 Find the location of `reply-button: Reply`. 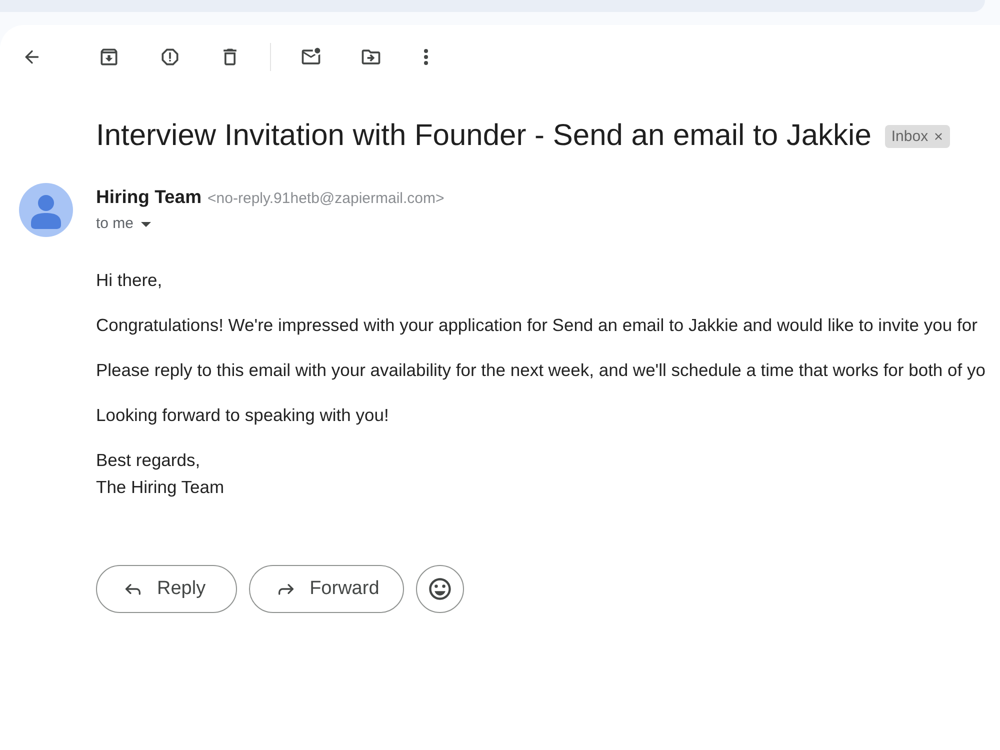

reply-button: Reply is located at coordinates (166, 589).